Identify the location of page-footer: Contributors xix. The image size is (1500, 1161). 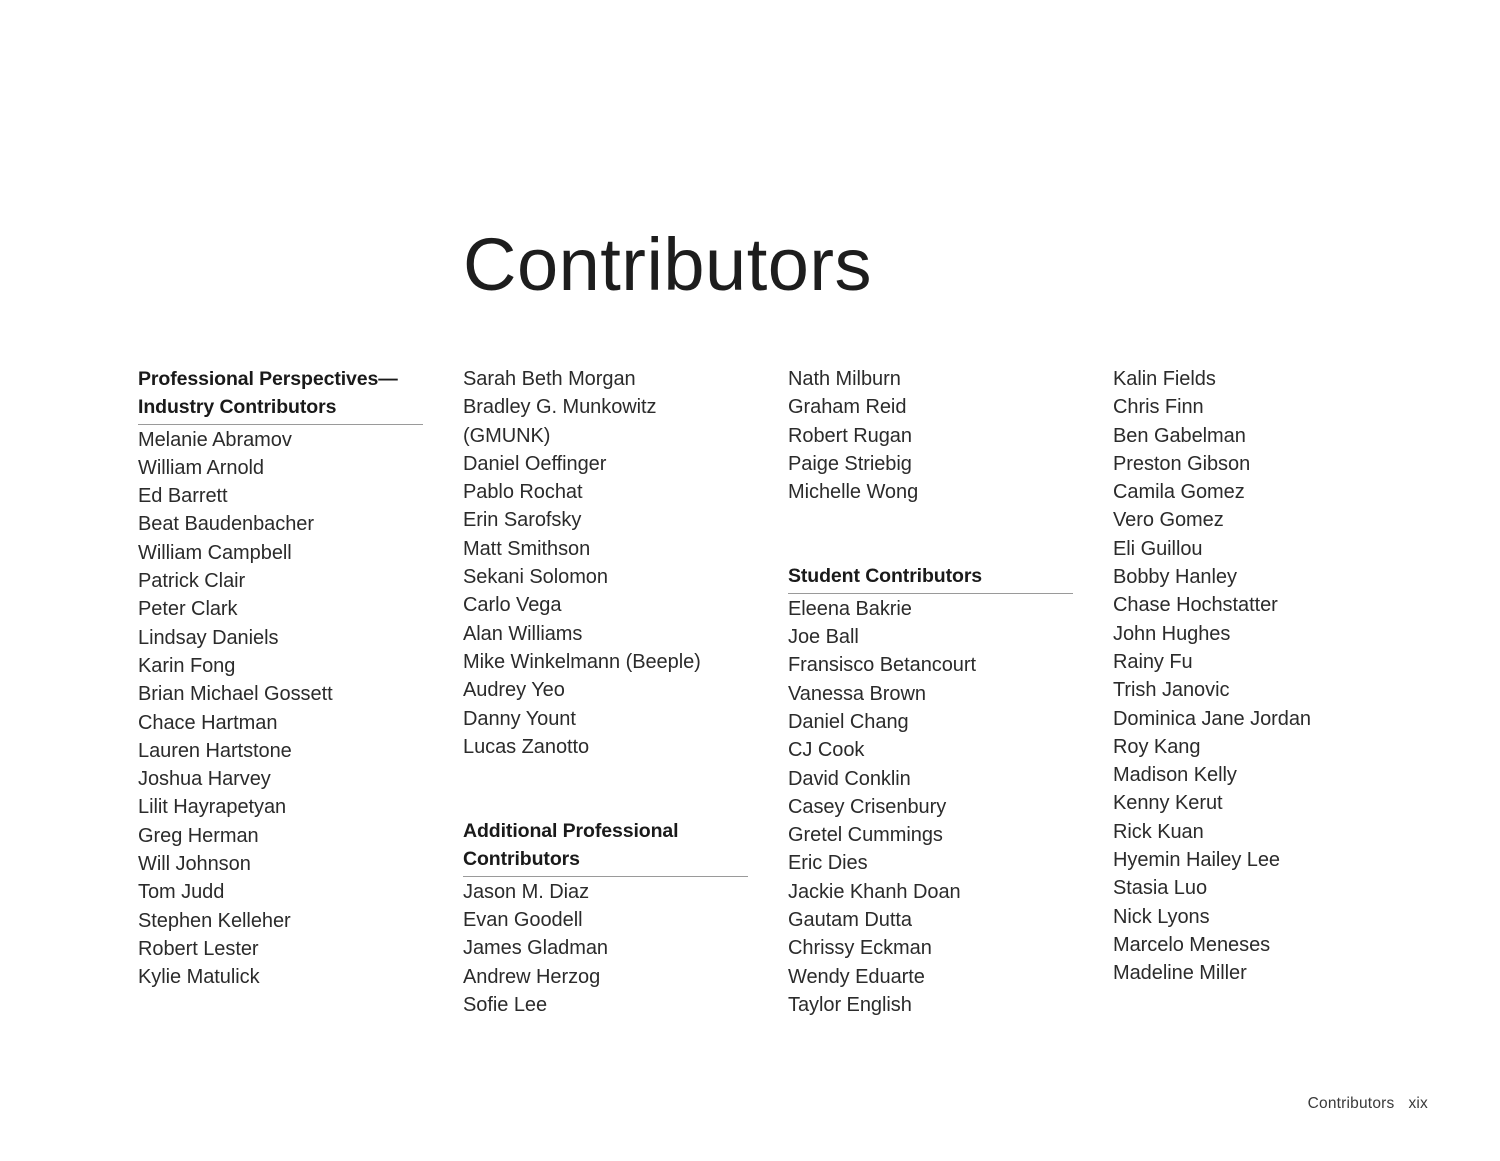
(1368, 1104).